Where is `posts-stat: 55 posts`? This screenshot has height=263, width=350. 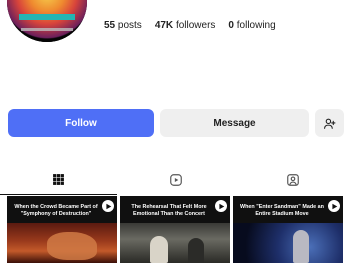 posts-stat: 55 posts is located at coordinates (123, 25).